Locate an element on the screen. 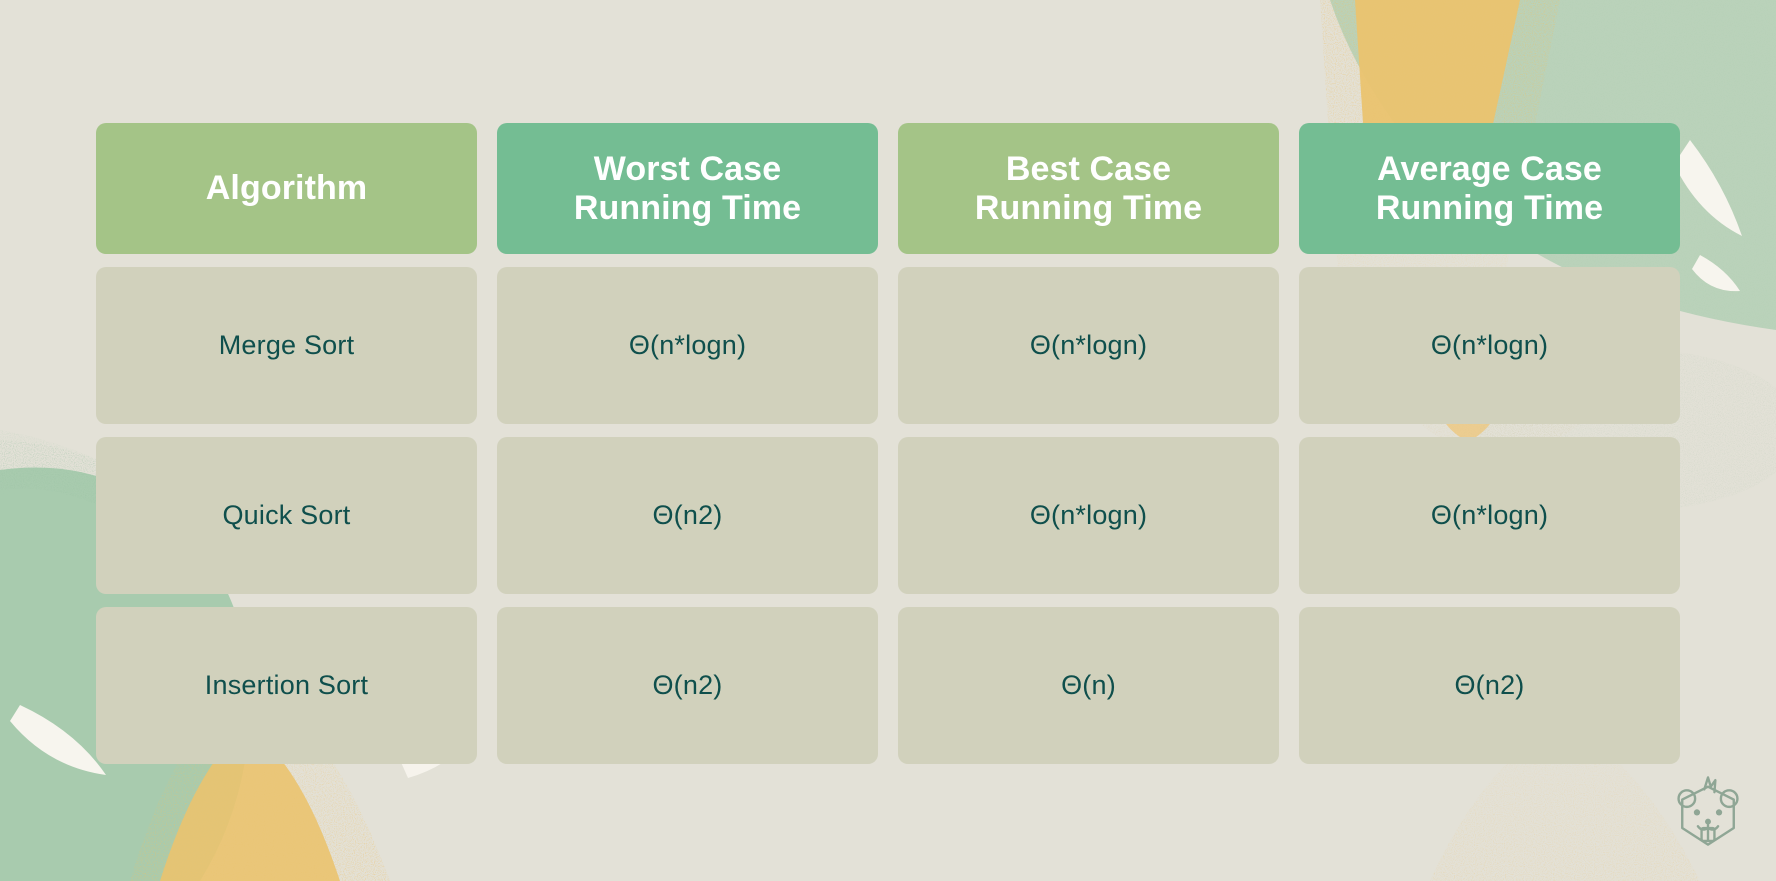 The width and height of the screenshot is (1776, 881). cell-algorithm: Quick Sort is located at coordinates (286, 515).